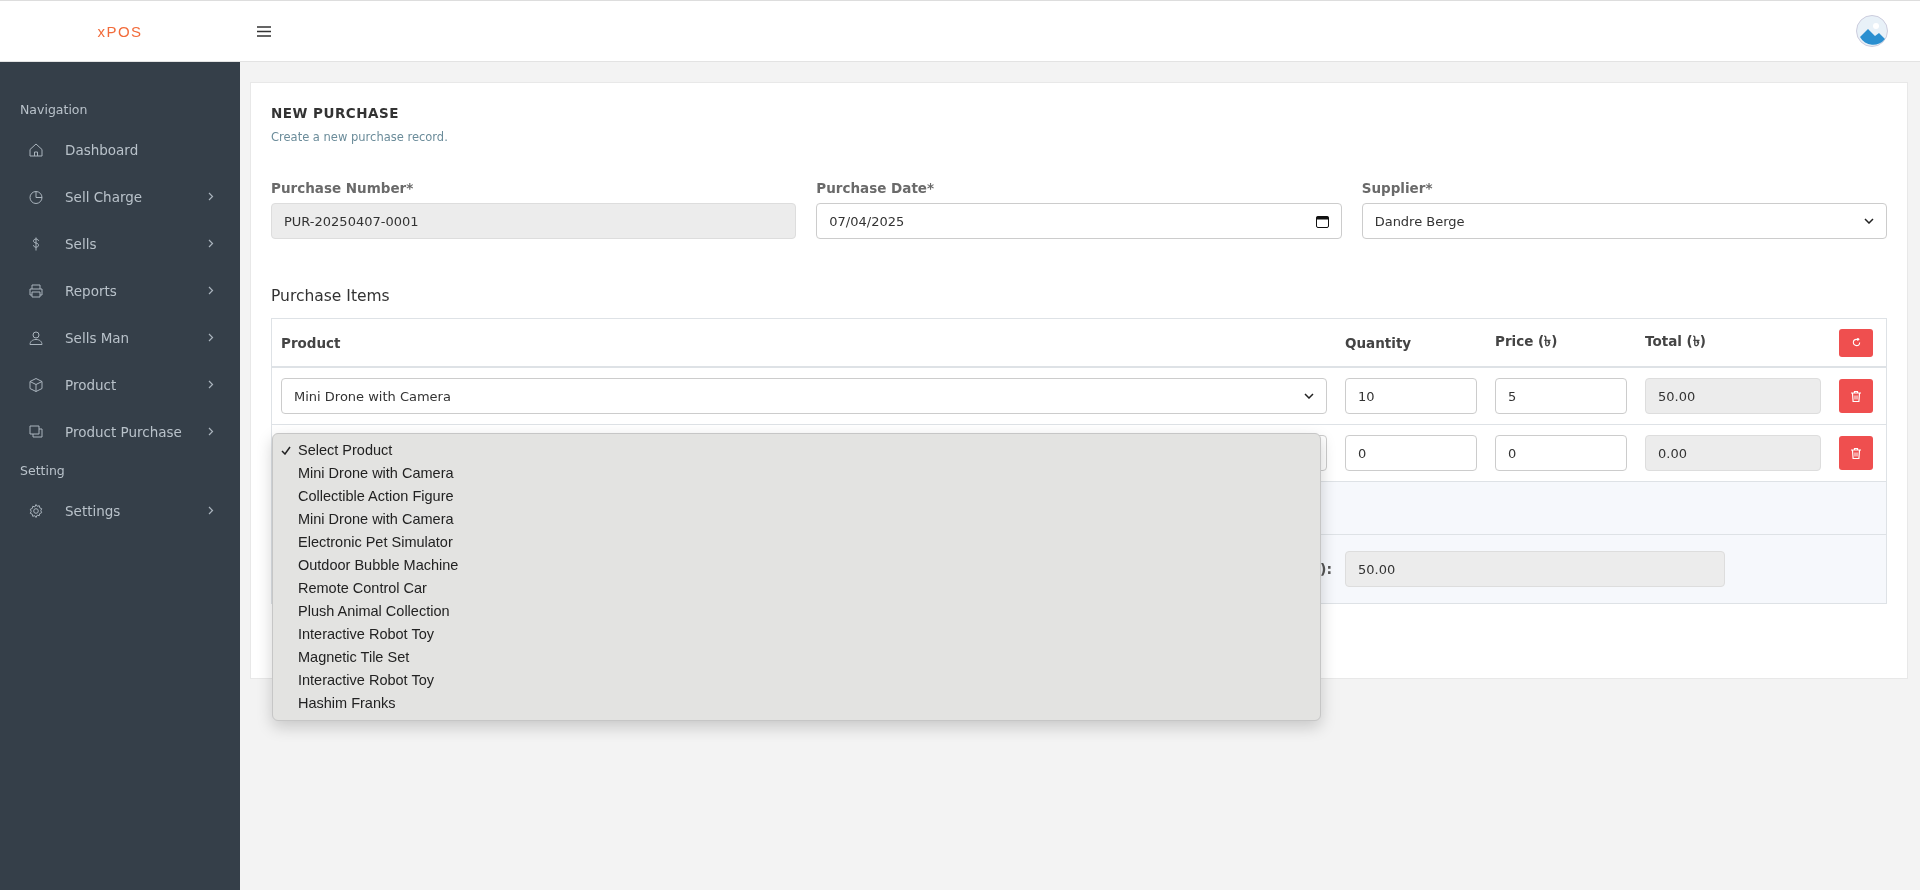  I want to click on price-field: 0, so click(1561, 453).